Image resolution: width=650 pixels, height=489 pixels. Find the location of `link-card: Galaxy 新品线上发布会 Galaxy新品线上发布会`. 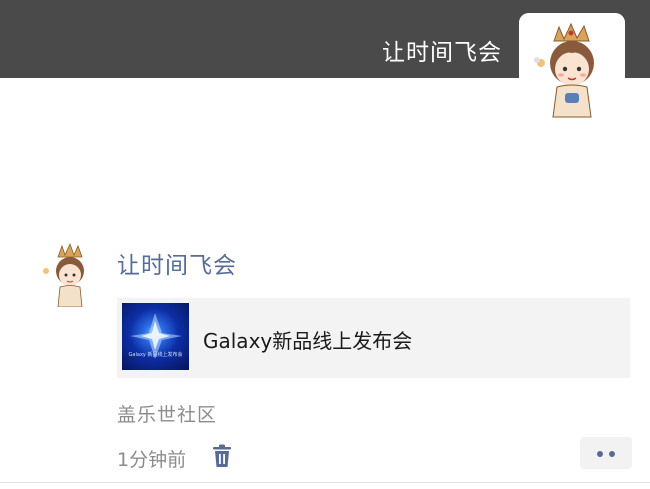

link-card: Galaxy 新品线上发布会 Galaxy新品线上发布会 is located at coordinates (373, 338).